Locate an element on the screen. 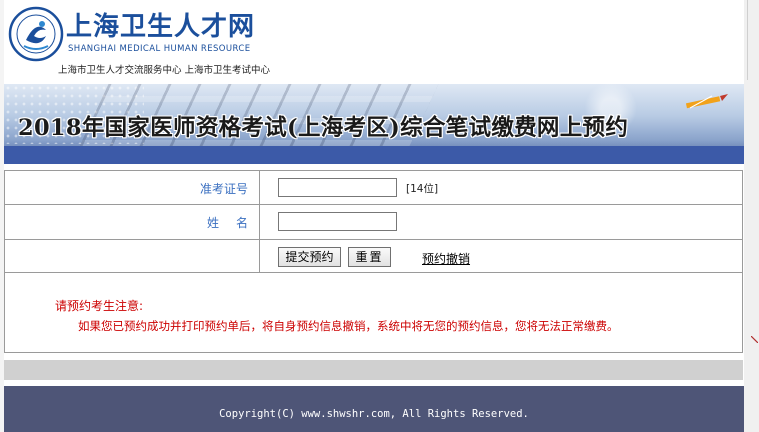 The width and height of the screenshot is (759, 432). exam-id-row: 准考证号 [14位] is located at coordinates (373, 188).